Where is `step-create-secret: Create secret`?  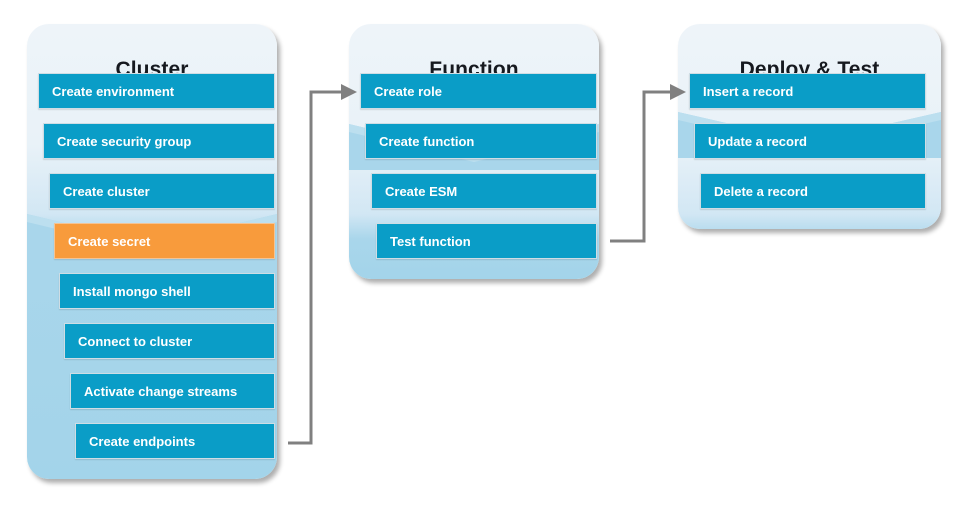 step-create-secret: Create secret is located at coordinates (164, 241).